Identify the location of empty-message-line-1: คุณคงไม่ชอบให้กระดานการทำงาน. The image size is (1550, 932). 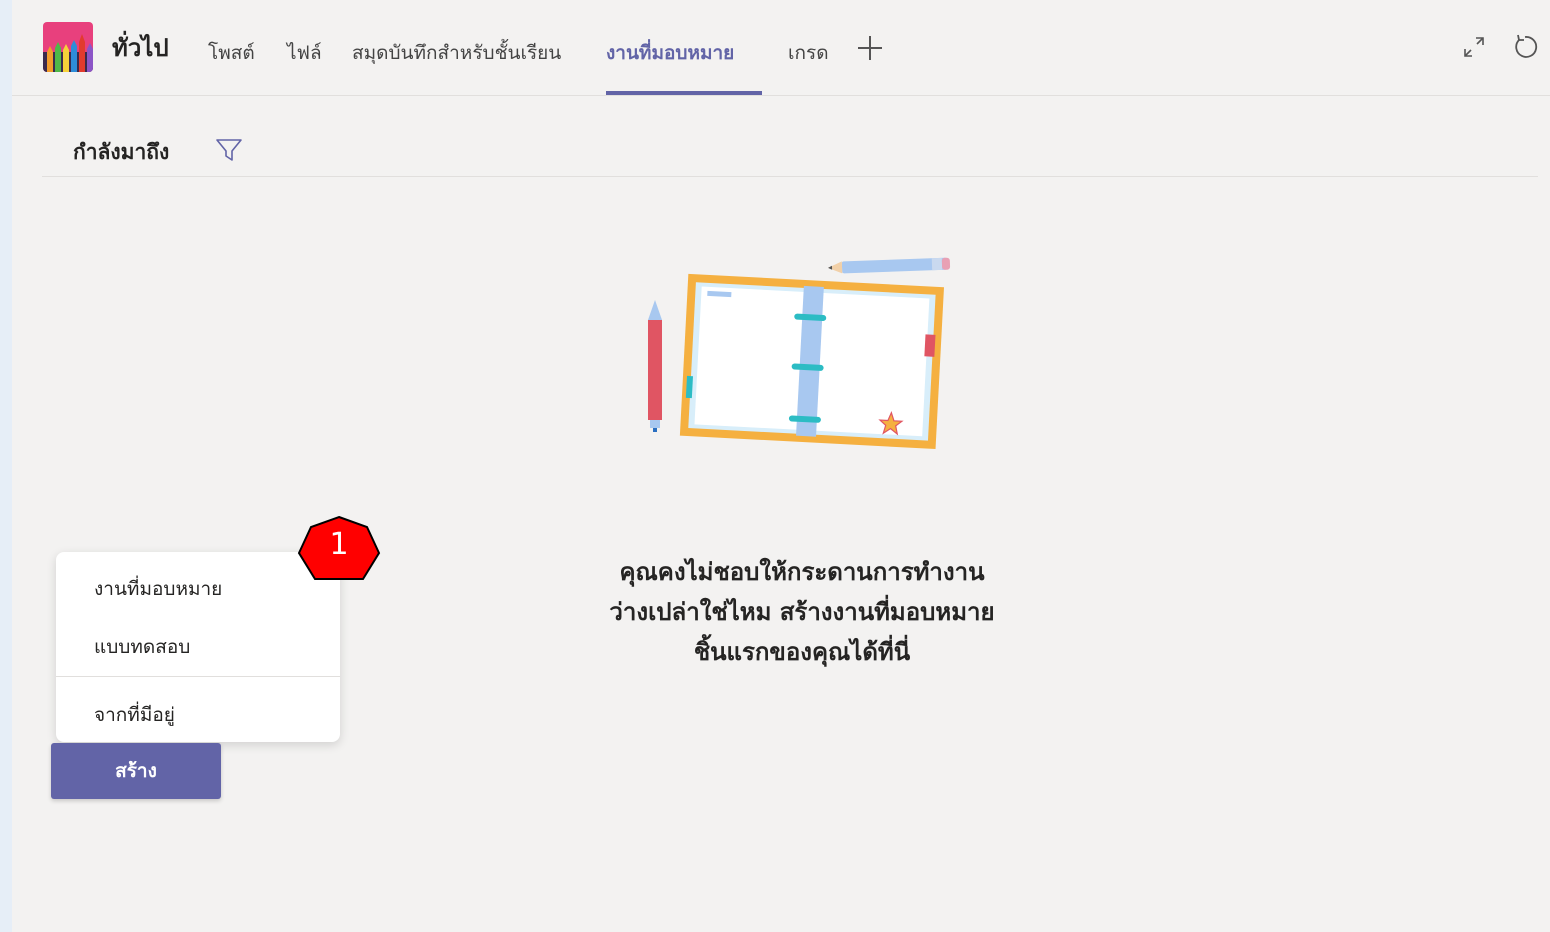
(802, 572).